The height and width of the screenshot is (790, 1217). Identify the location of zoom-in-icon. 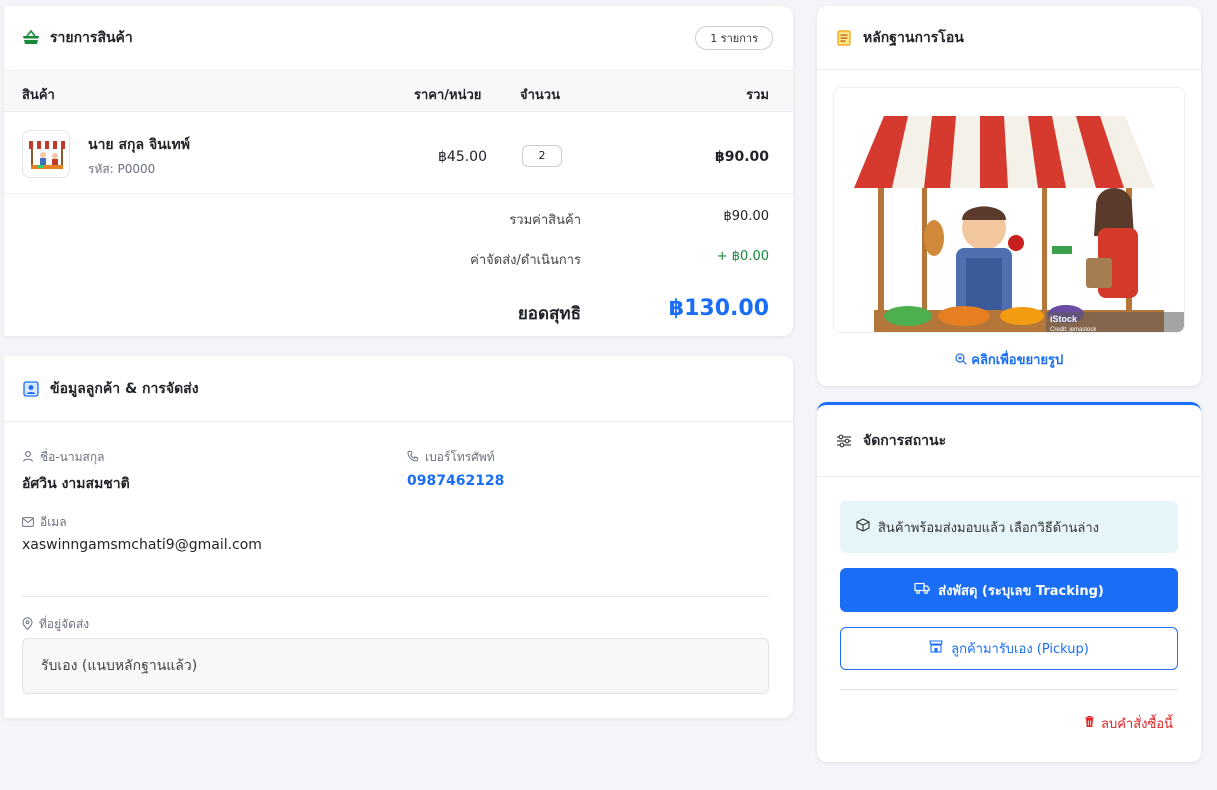
(963, 360).